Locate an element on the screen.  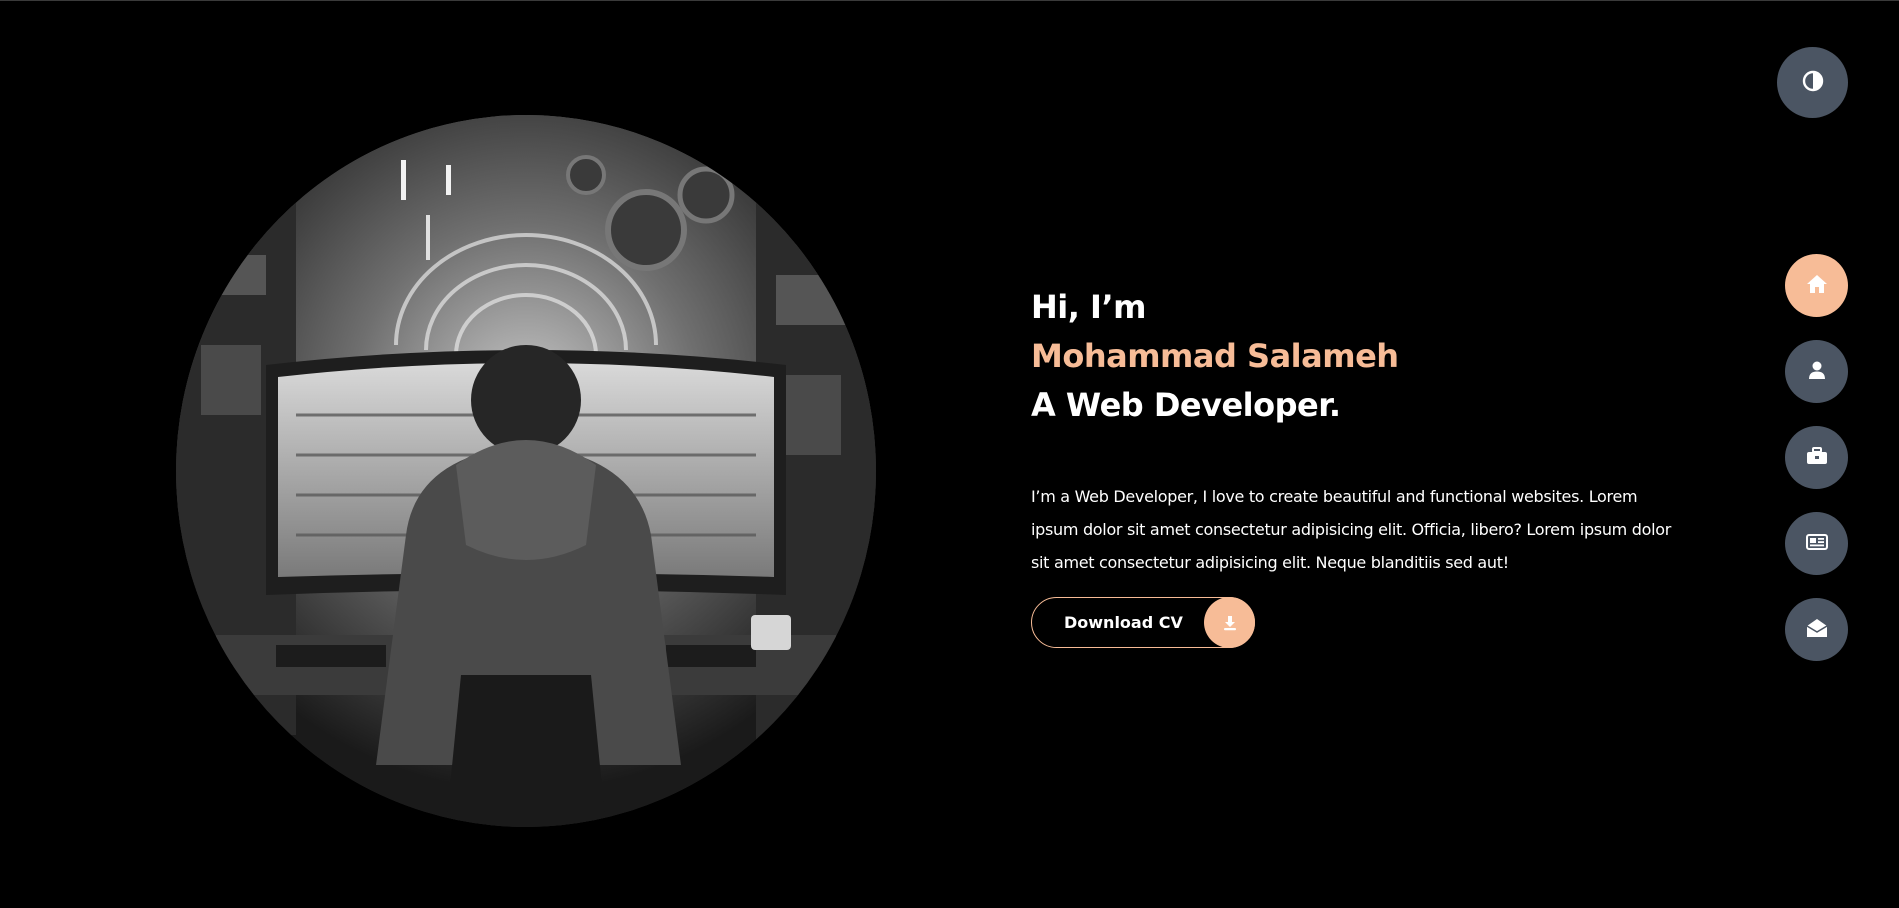
theme-toggle-button is located at coordinates (1812, 82).